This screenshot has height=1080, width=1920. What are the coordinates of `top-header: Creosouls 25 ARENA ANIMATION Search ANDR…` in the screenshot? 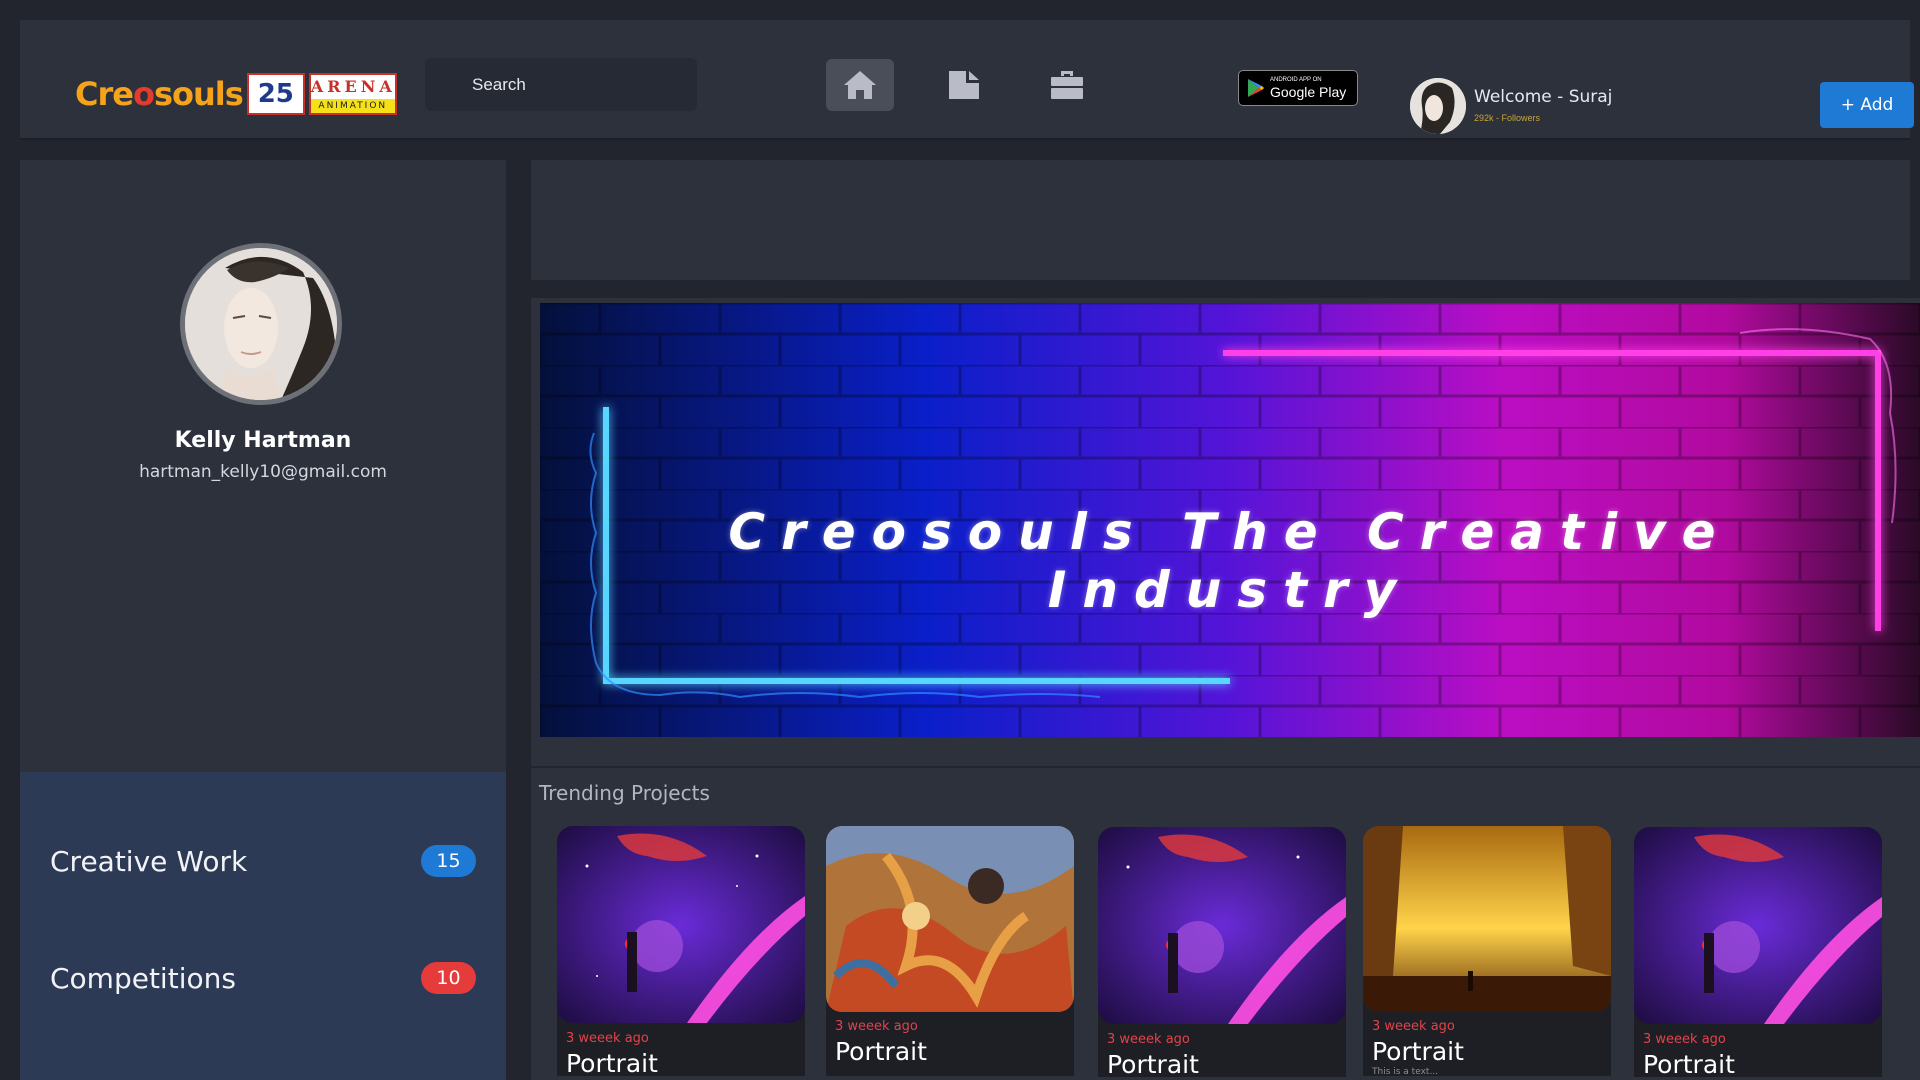 It's located at (967, 80).